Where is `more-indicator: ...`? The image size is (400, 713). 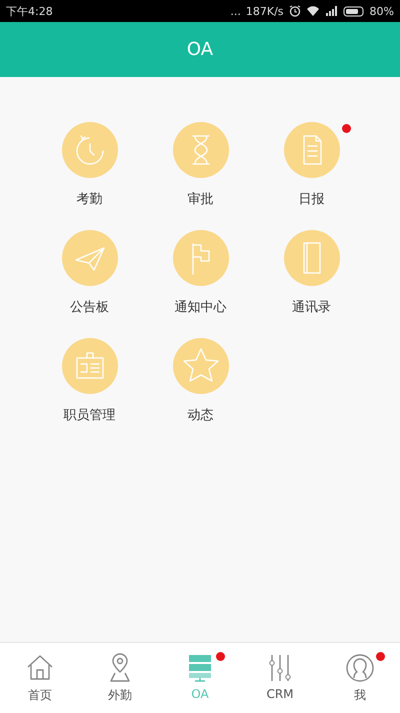
more-indicator: ... is located at coordinates (235, 11).